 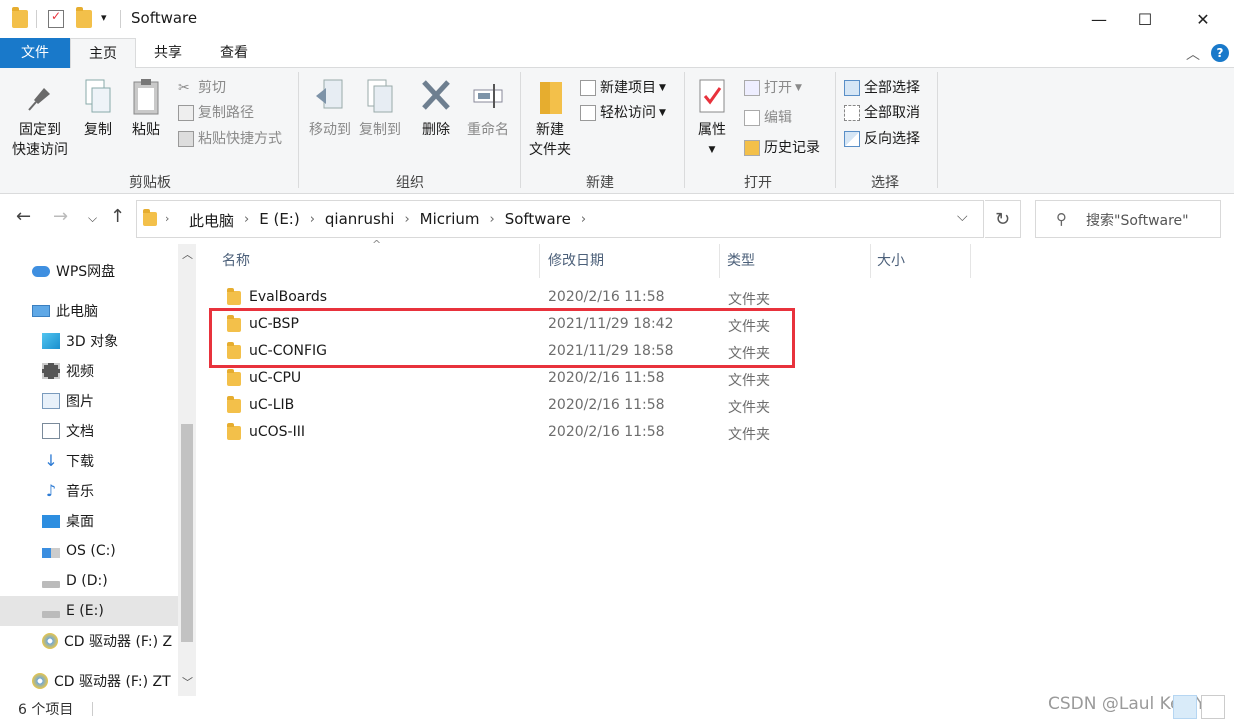 What do you see at coordinates (962, 217) in the screenshot?
I see `address-dropdown-icon: ⌵` at bounding box center [962, 217].